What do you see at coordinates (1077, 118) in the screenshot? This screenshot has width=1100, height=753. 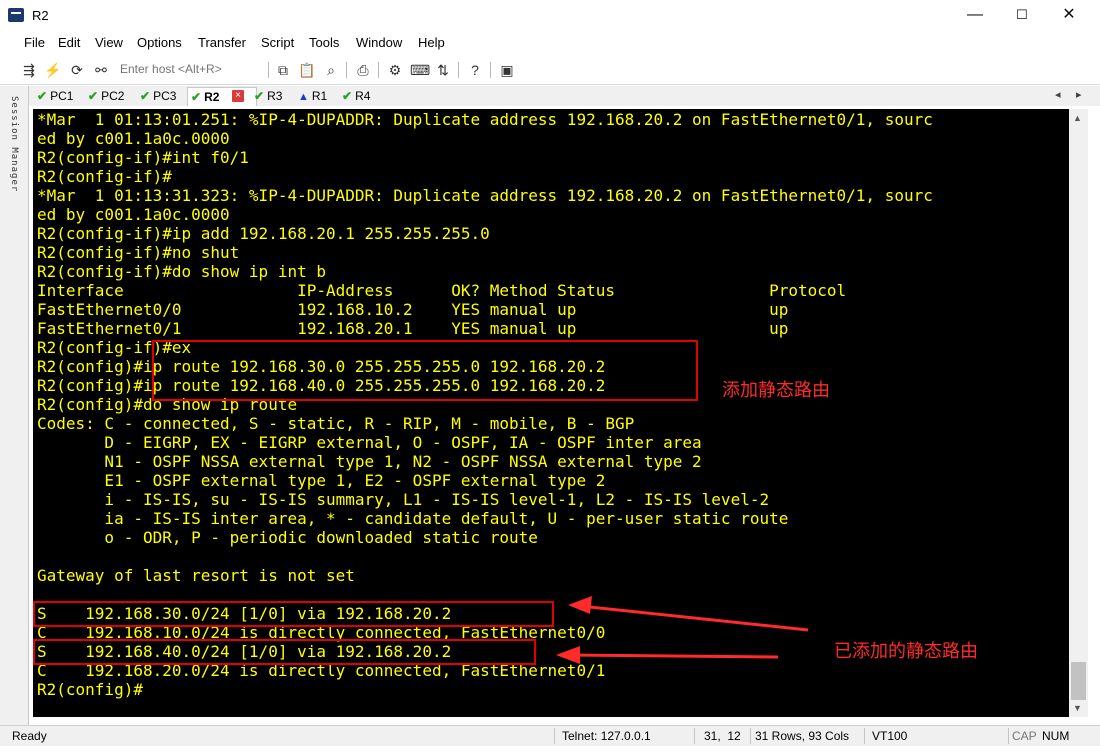 I see `scroll-up-icon: ▲` at bounding box center [1077, 118].